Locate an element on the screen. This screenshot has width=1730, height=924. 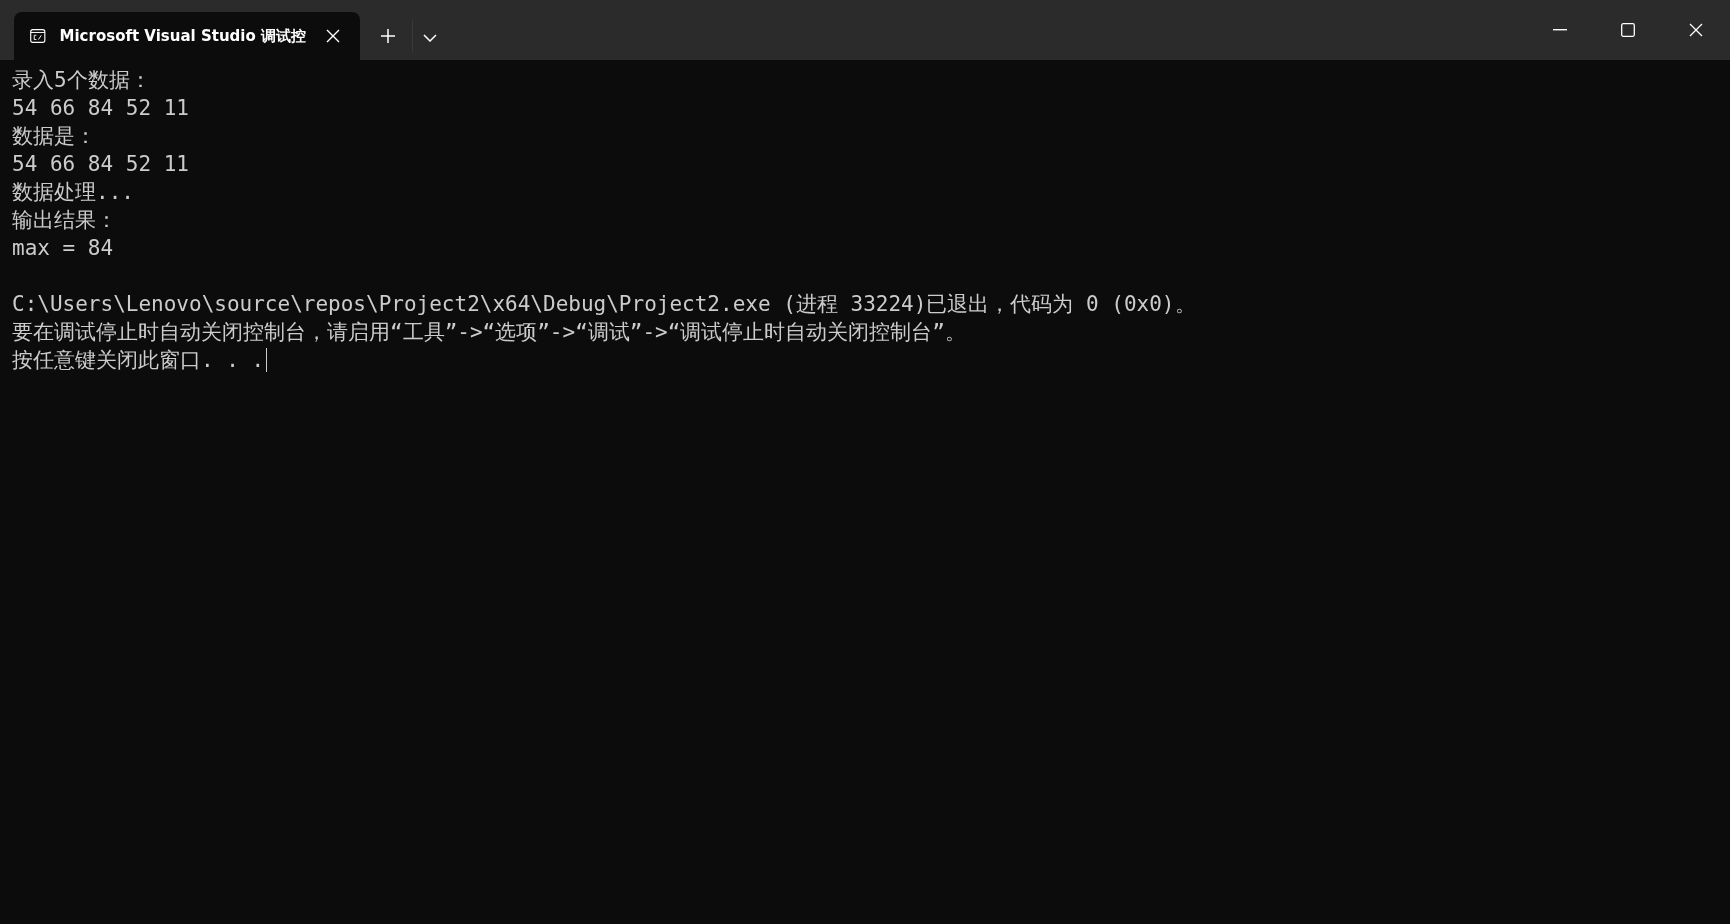
maximize-icon is located at coordinates (1628, 30).